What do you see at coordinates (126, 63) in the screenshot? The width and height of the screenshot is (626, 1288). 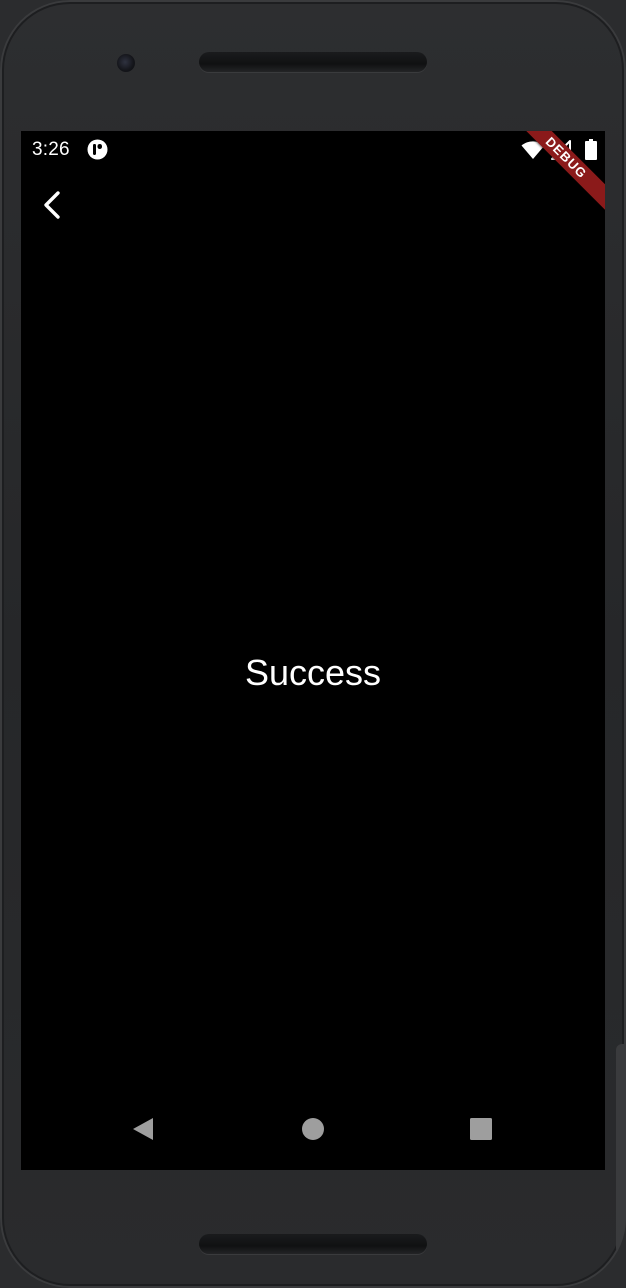 I see `front-camera` at bounding box center [126, 63].